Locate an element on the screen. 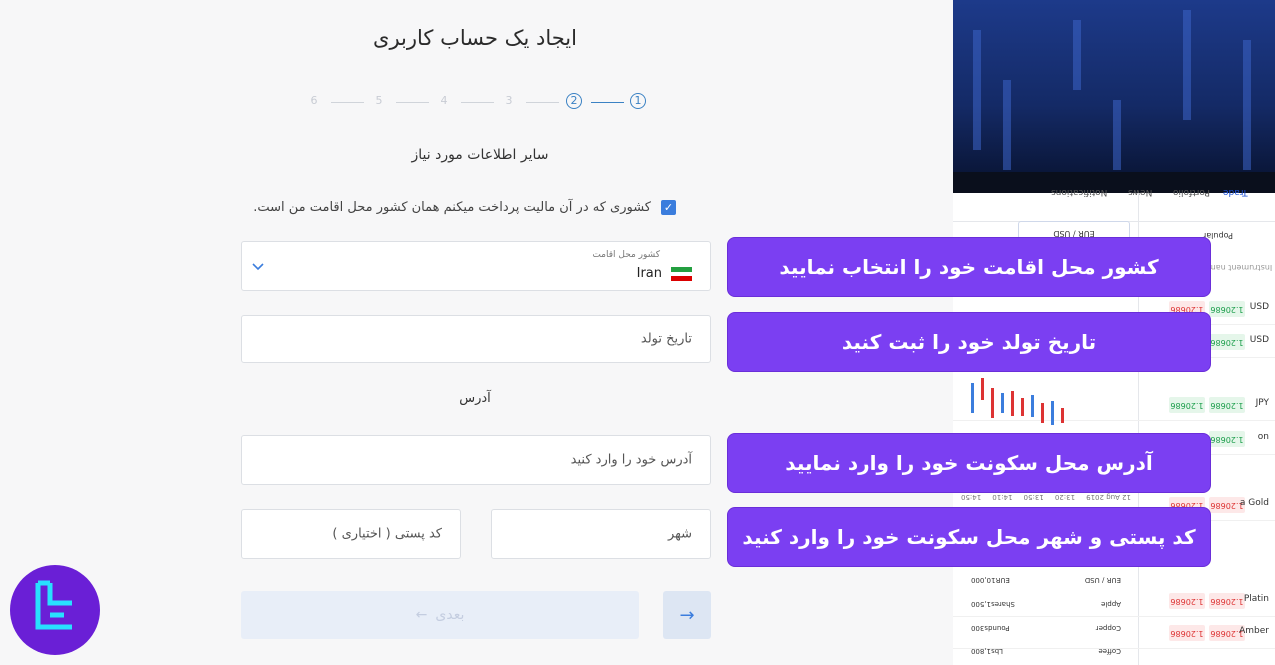 The image size is (1275, 665). page-title: ایجاد یک حساب کاربری is located at coordinates (475, 38).